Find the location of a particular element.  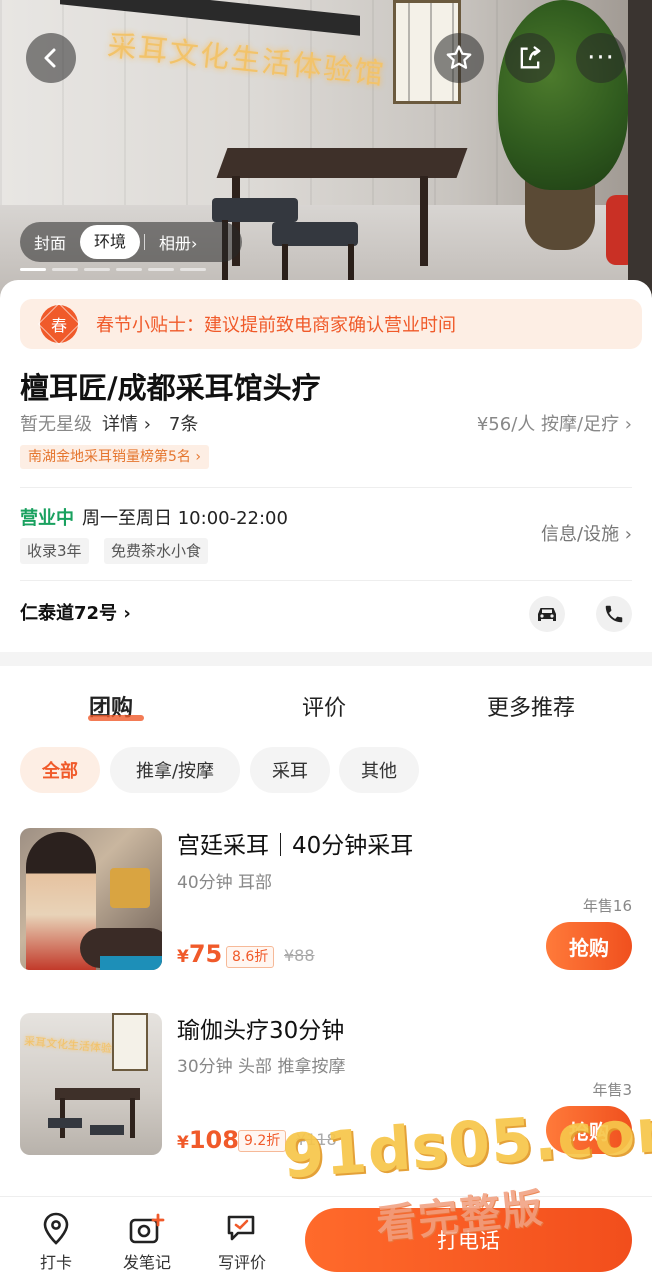

tab-album: 相册› is located at coordinates (178, 242).